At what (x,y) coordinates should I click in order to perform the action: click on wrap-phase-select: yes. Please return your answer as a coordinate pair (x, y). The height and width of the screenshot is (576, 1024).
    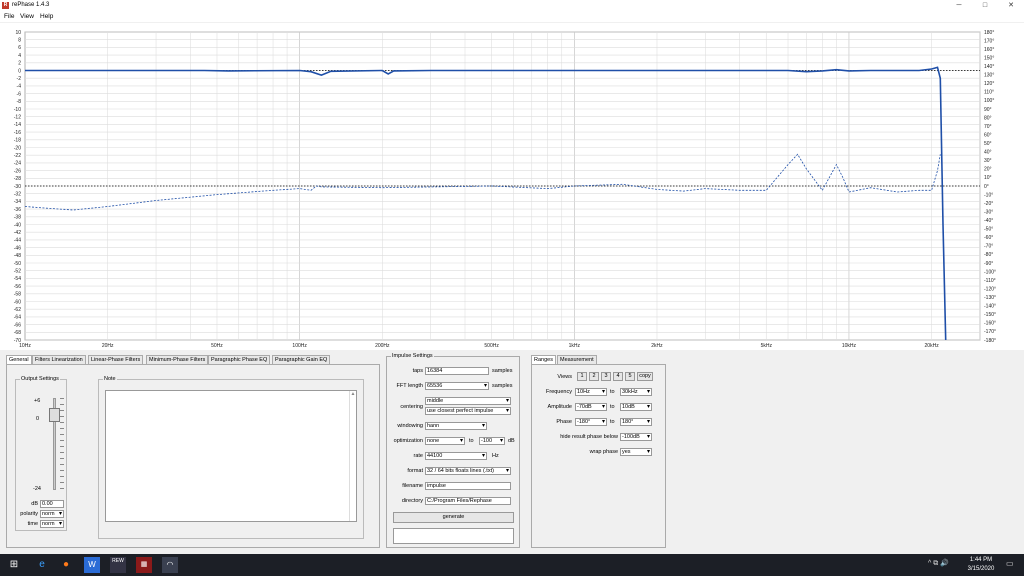
    Looking at the image, I should click on (636, 452).